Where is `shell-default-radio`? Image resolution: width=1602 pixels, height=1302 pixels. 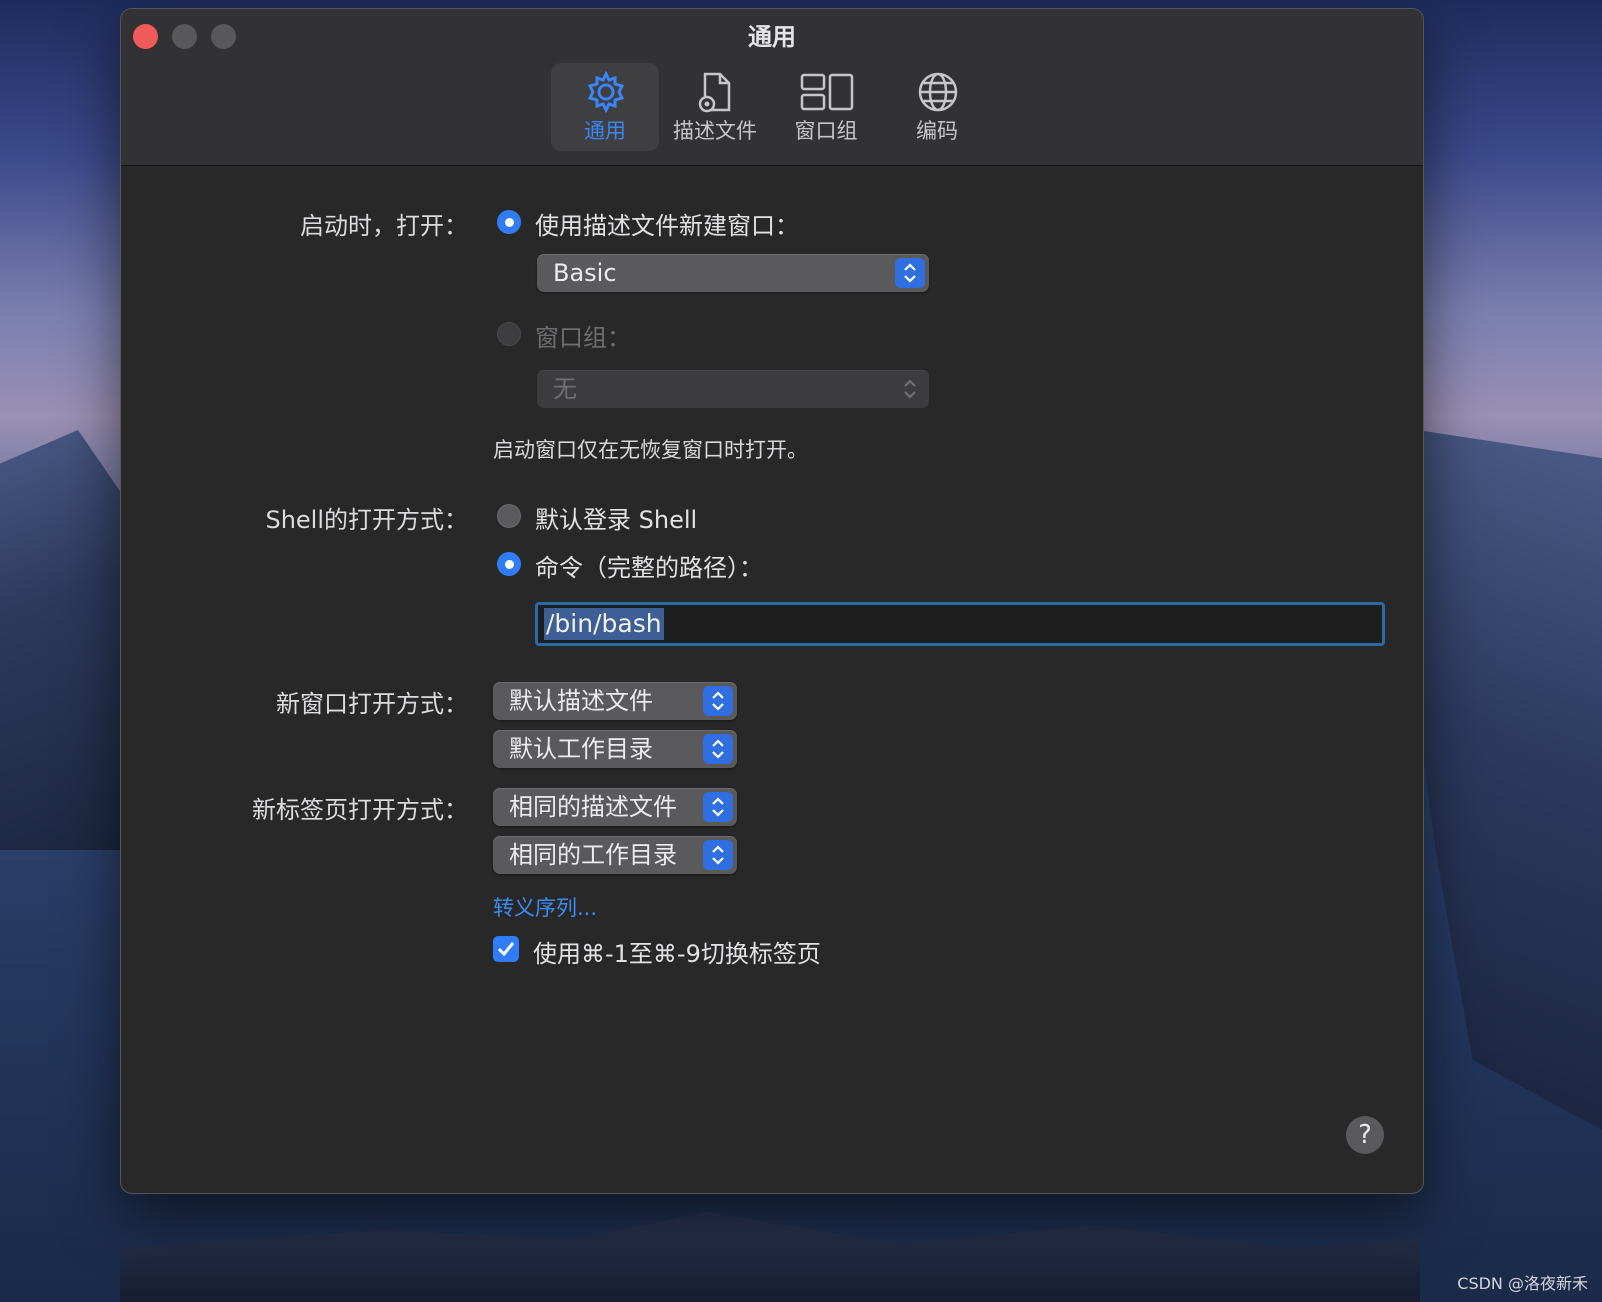
shell-default-radio is located at coordinates (509, 516).